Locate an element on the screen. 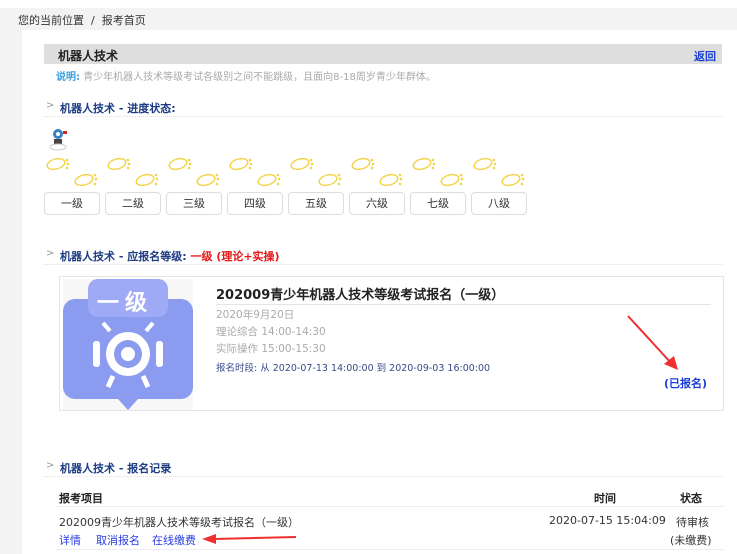  exam-date: 2020年9月20日 is located at coordinates (255, 315).